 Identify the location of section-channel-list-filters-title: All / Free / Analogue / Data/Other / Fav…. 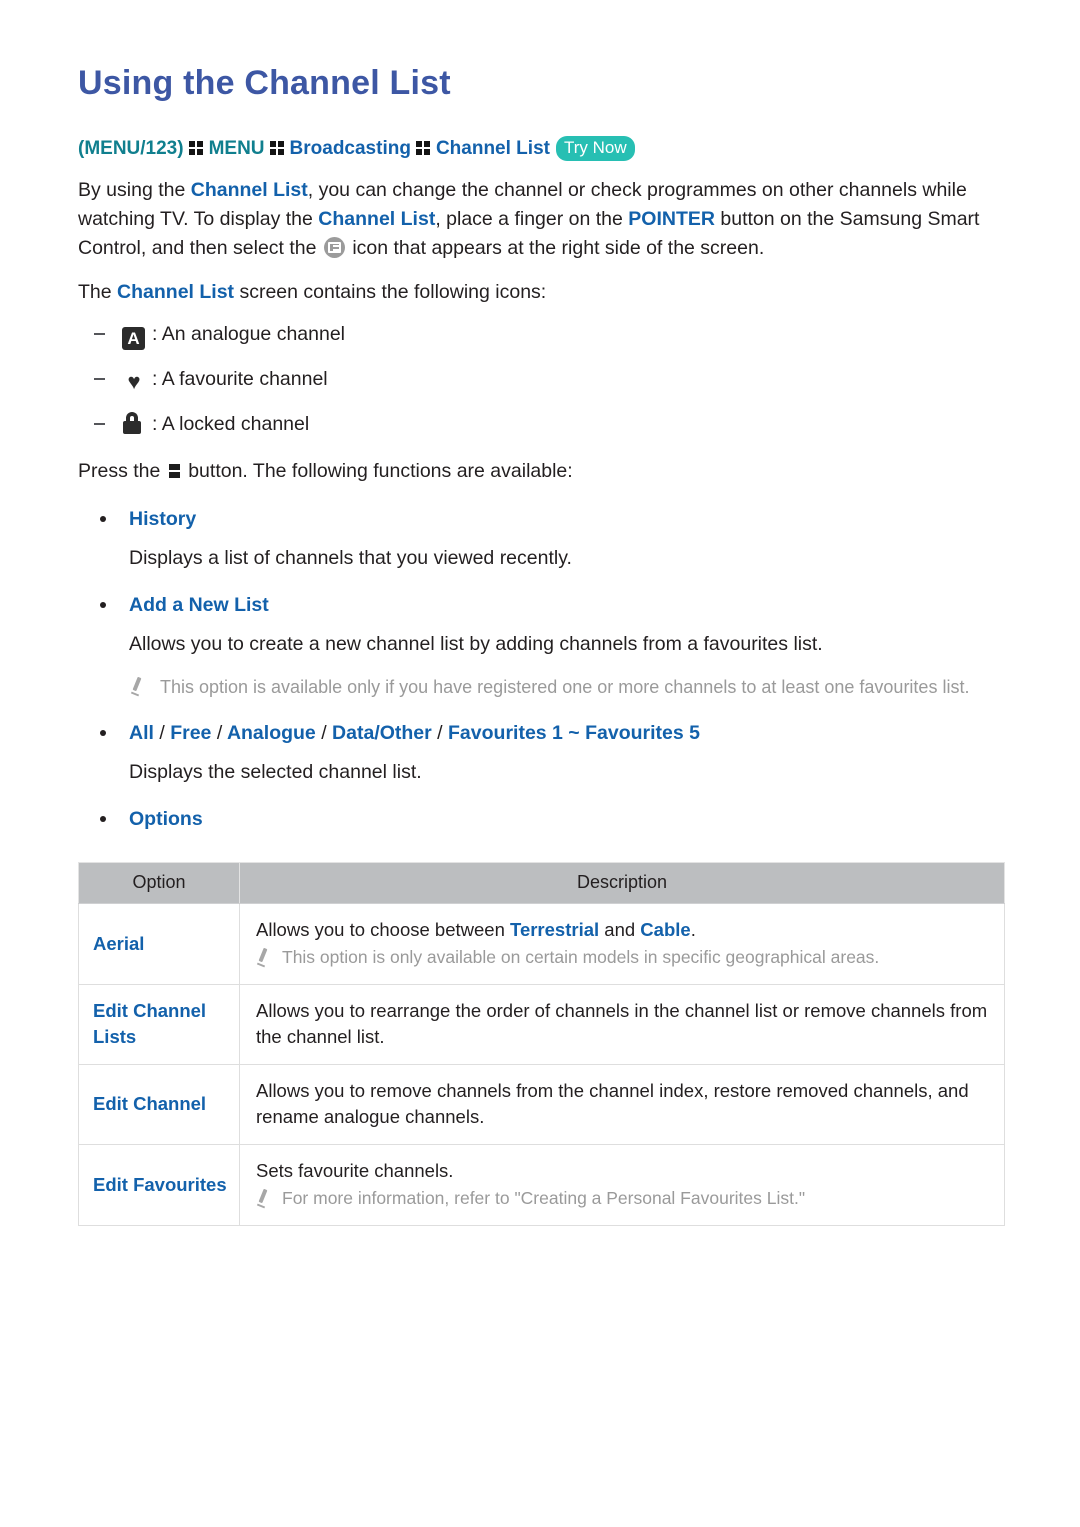
(540, 733).